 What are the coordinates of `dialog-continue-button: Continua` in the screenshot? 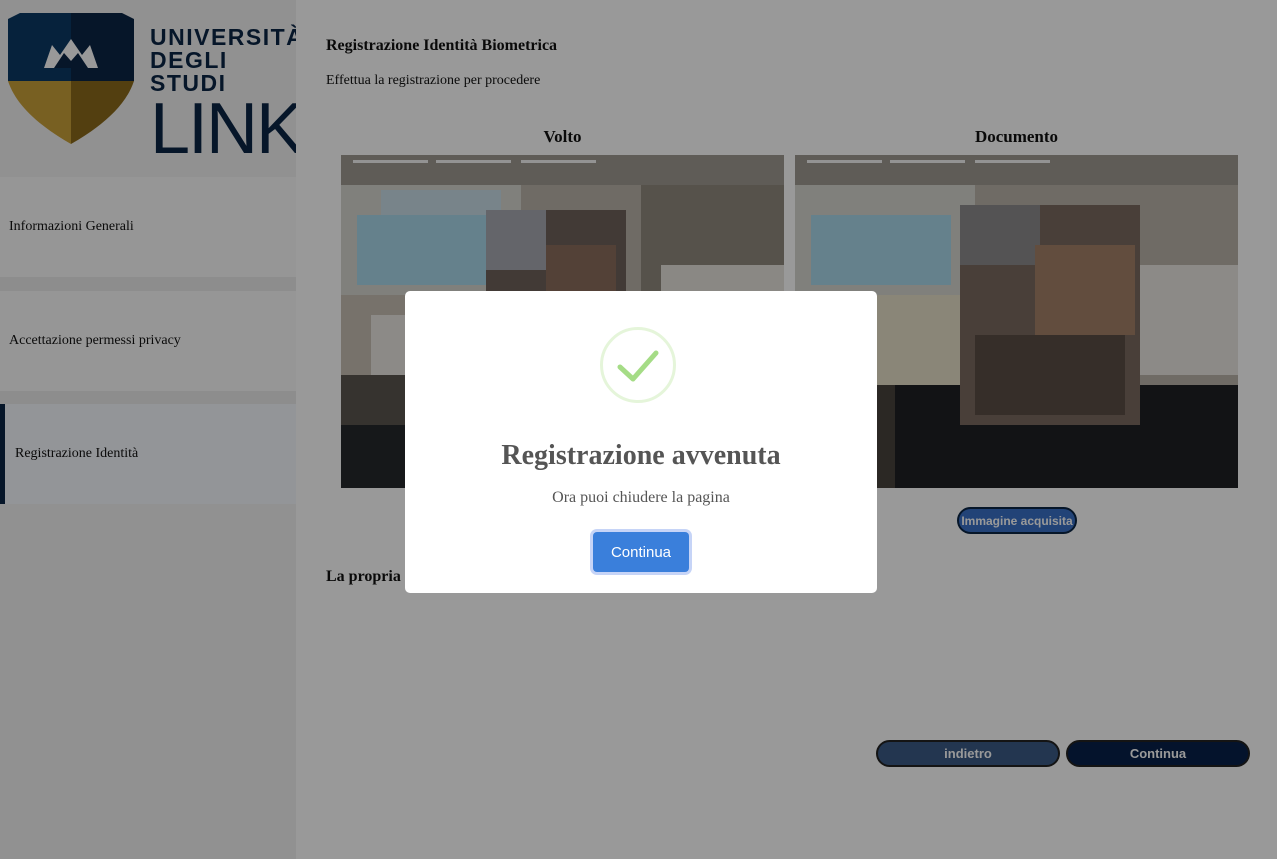 It's located at (641, 552).